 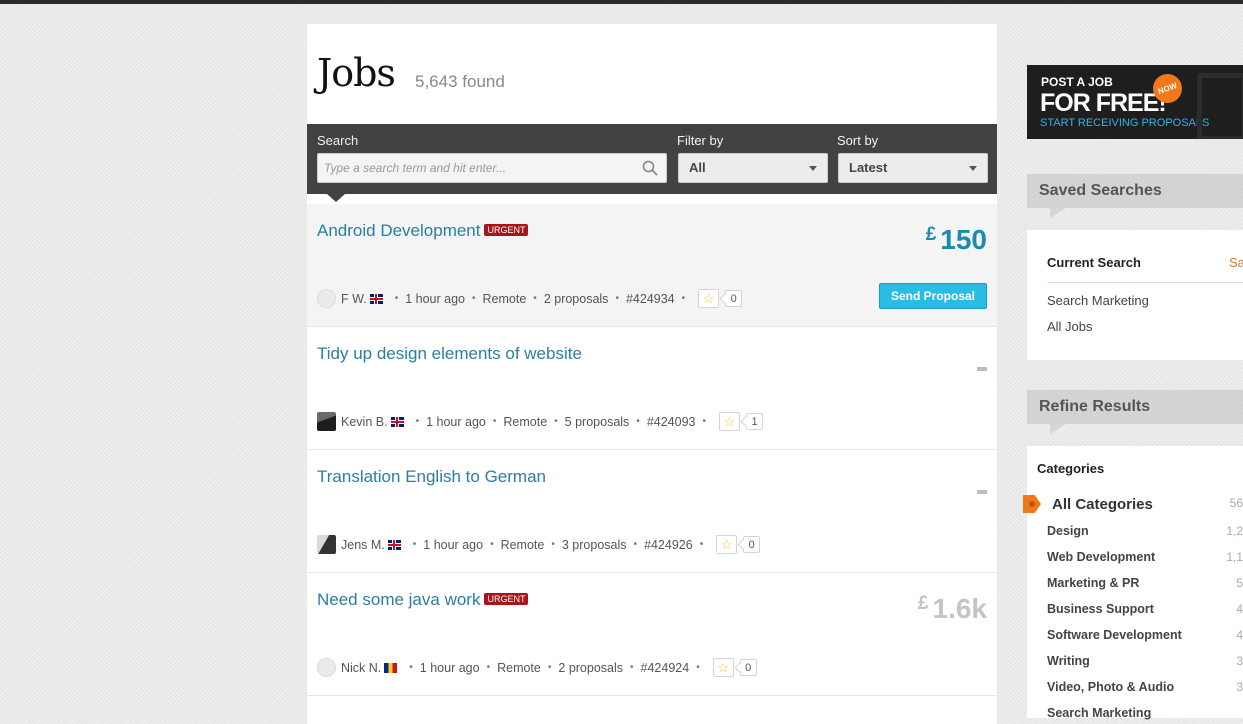 What do you see at coordinates (1114, 635) in the screenshot?
I see `category-item: Software Development` at bounding box center [1114, 635].